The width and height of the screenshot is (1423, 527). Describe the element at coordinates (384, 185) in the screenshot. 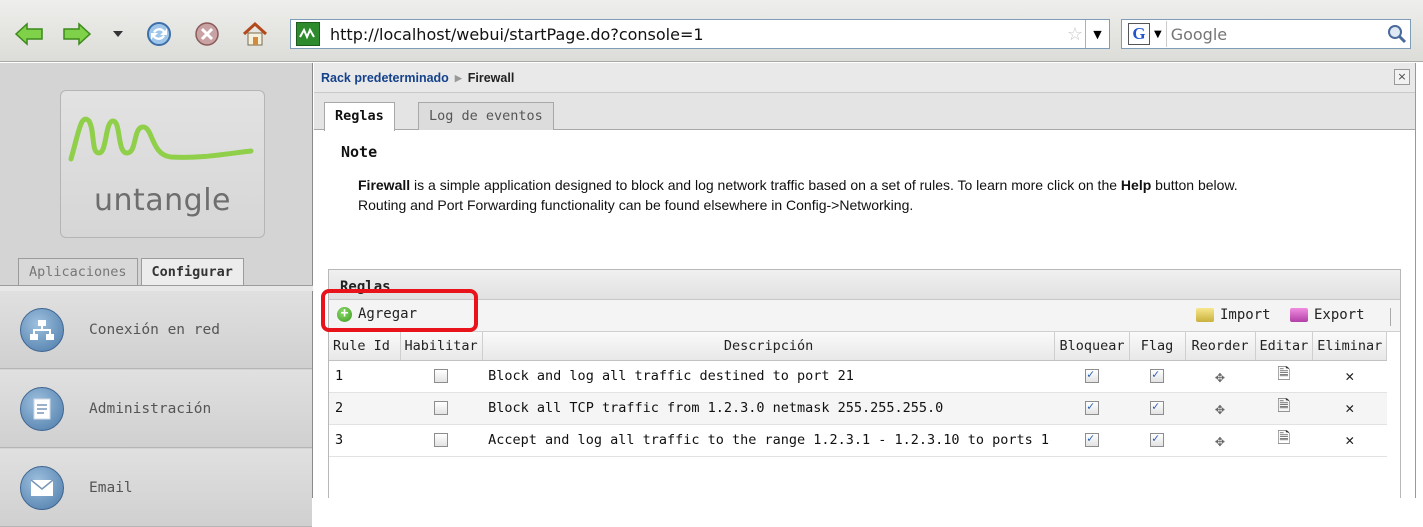

I see `note-app-name: Firewall` at that location.